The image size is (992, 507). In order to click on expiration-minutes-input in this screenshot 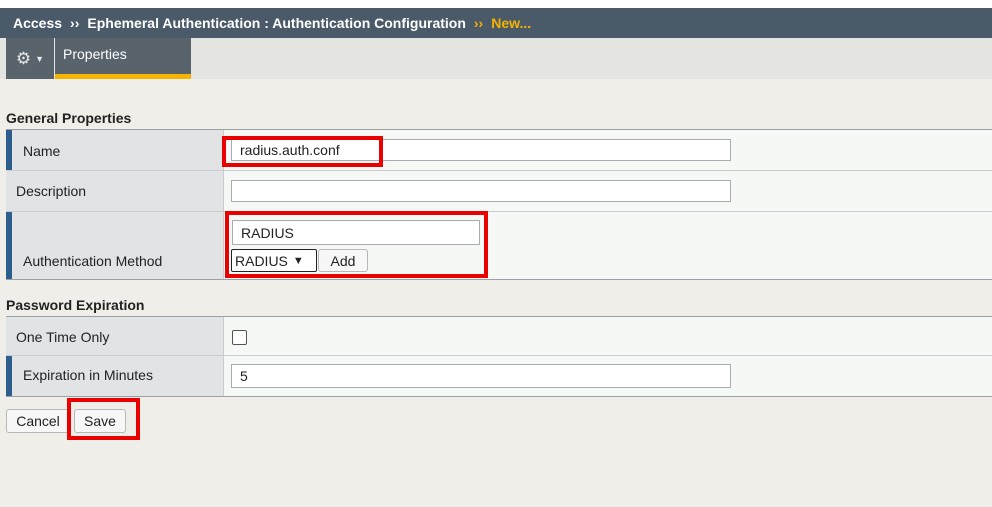, I will do `click(481, 376)`.